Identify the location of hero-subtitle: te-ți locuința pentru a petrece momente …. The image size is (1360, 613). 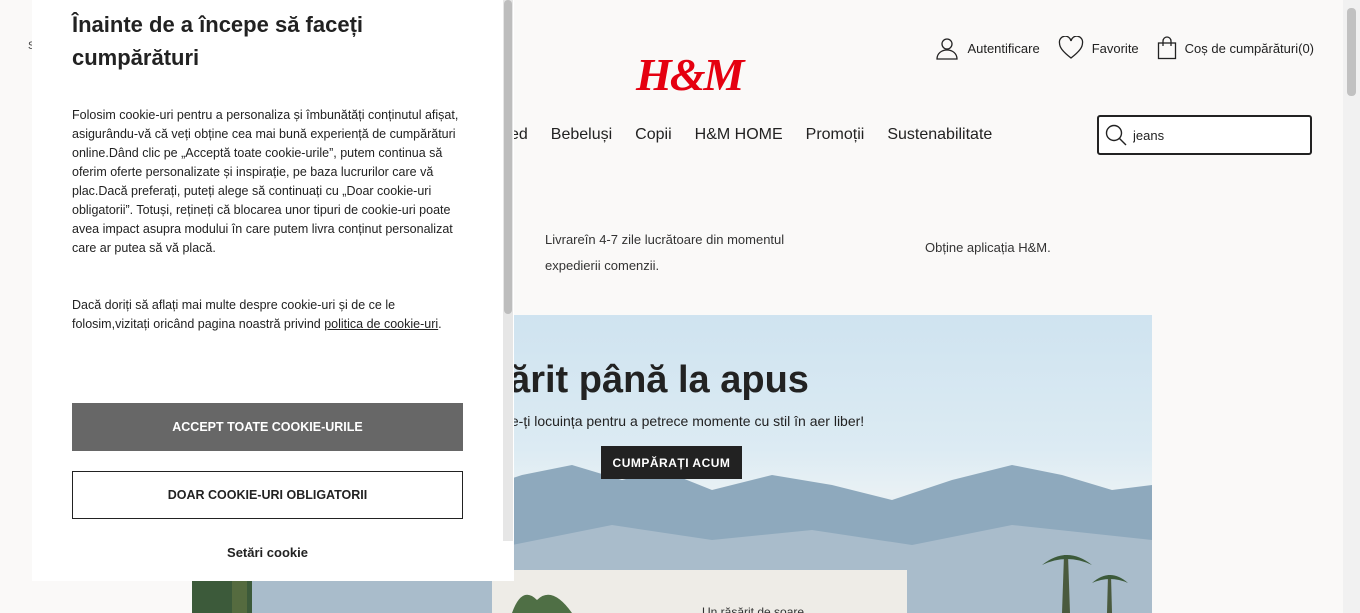
(686, 421).